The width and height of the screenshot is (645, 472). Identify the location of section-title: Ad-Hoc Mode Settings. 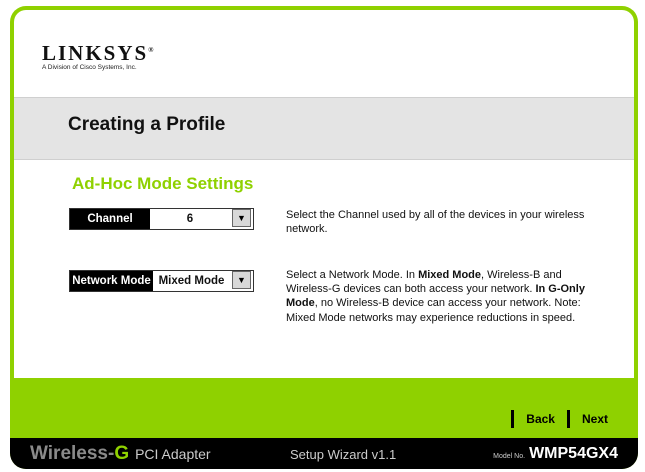
(163, 183).